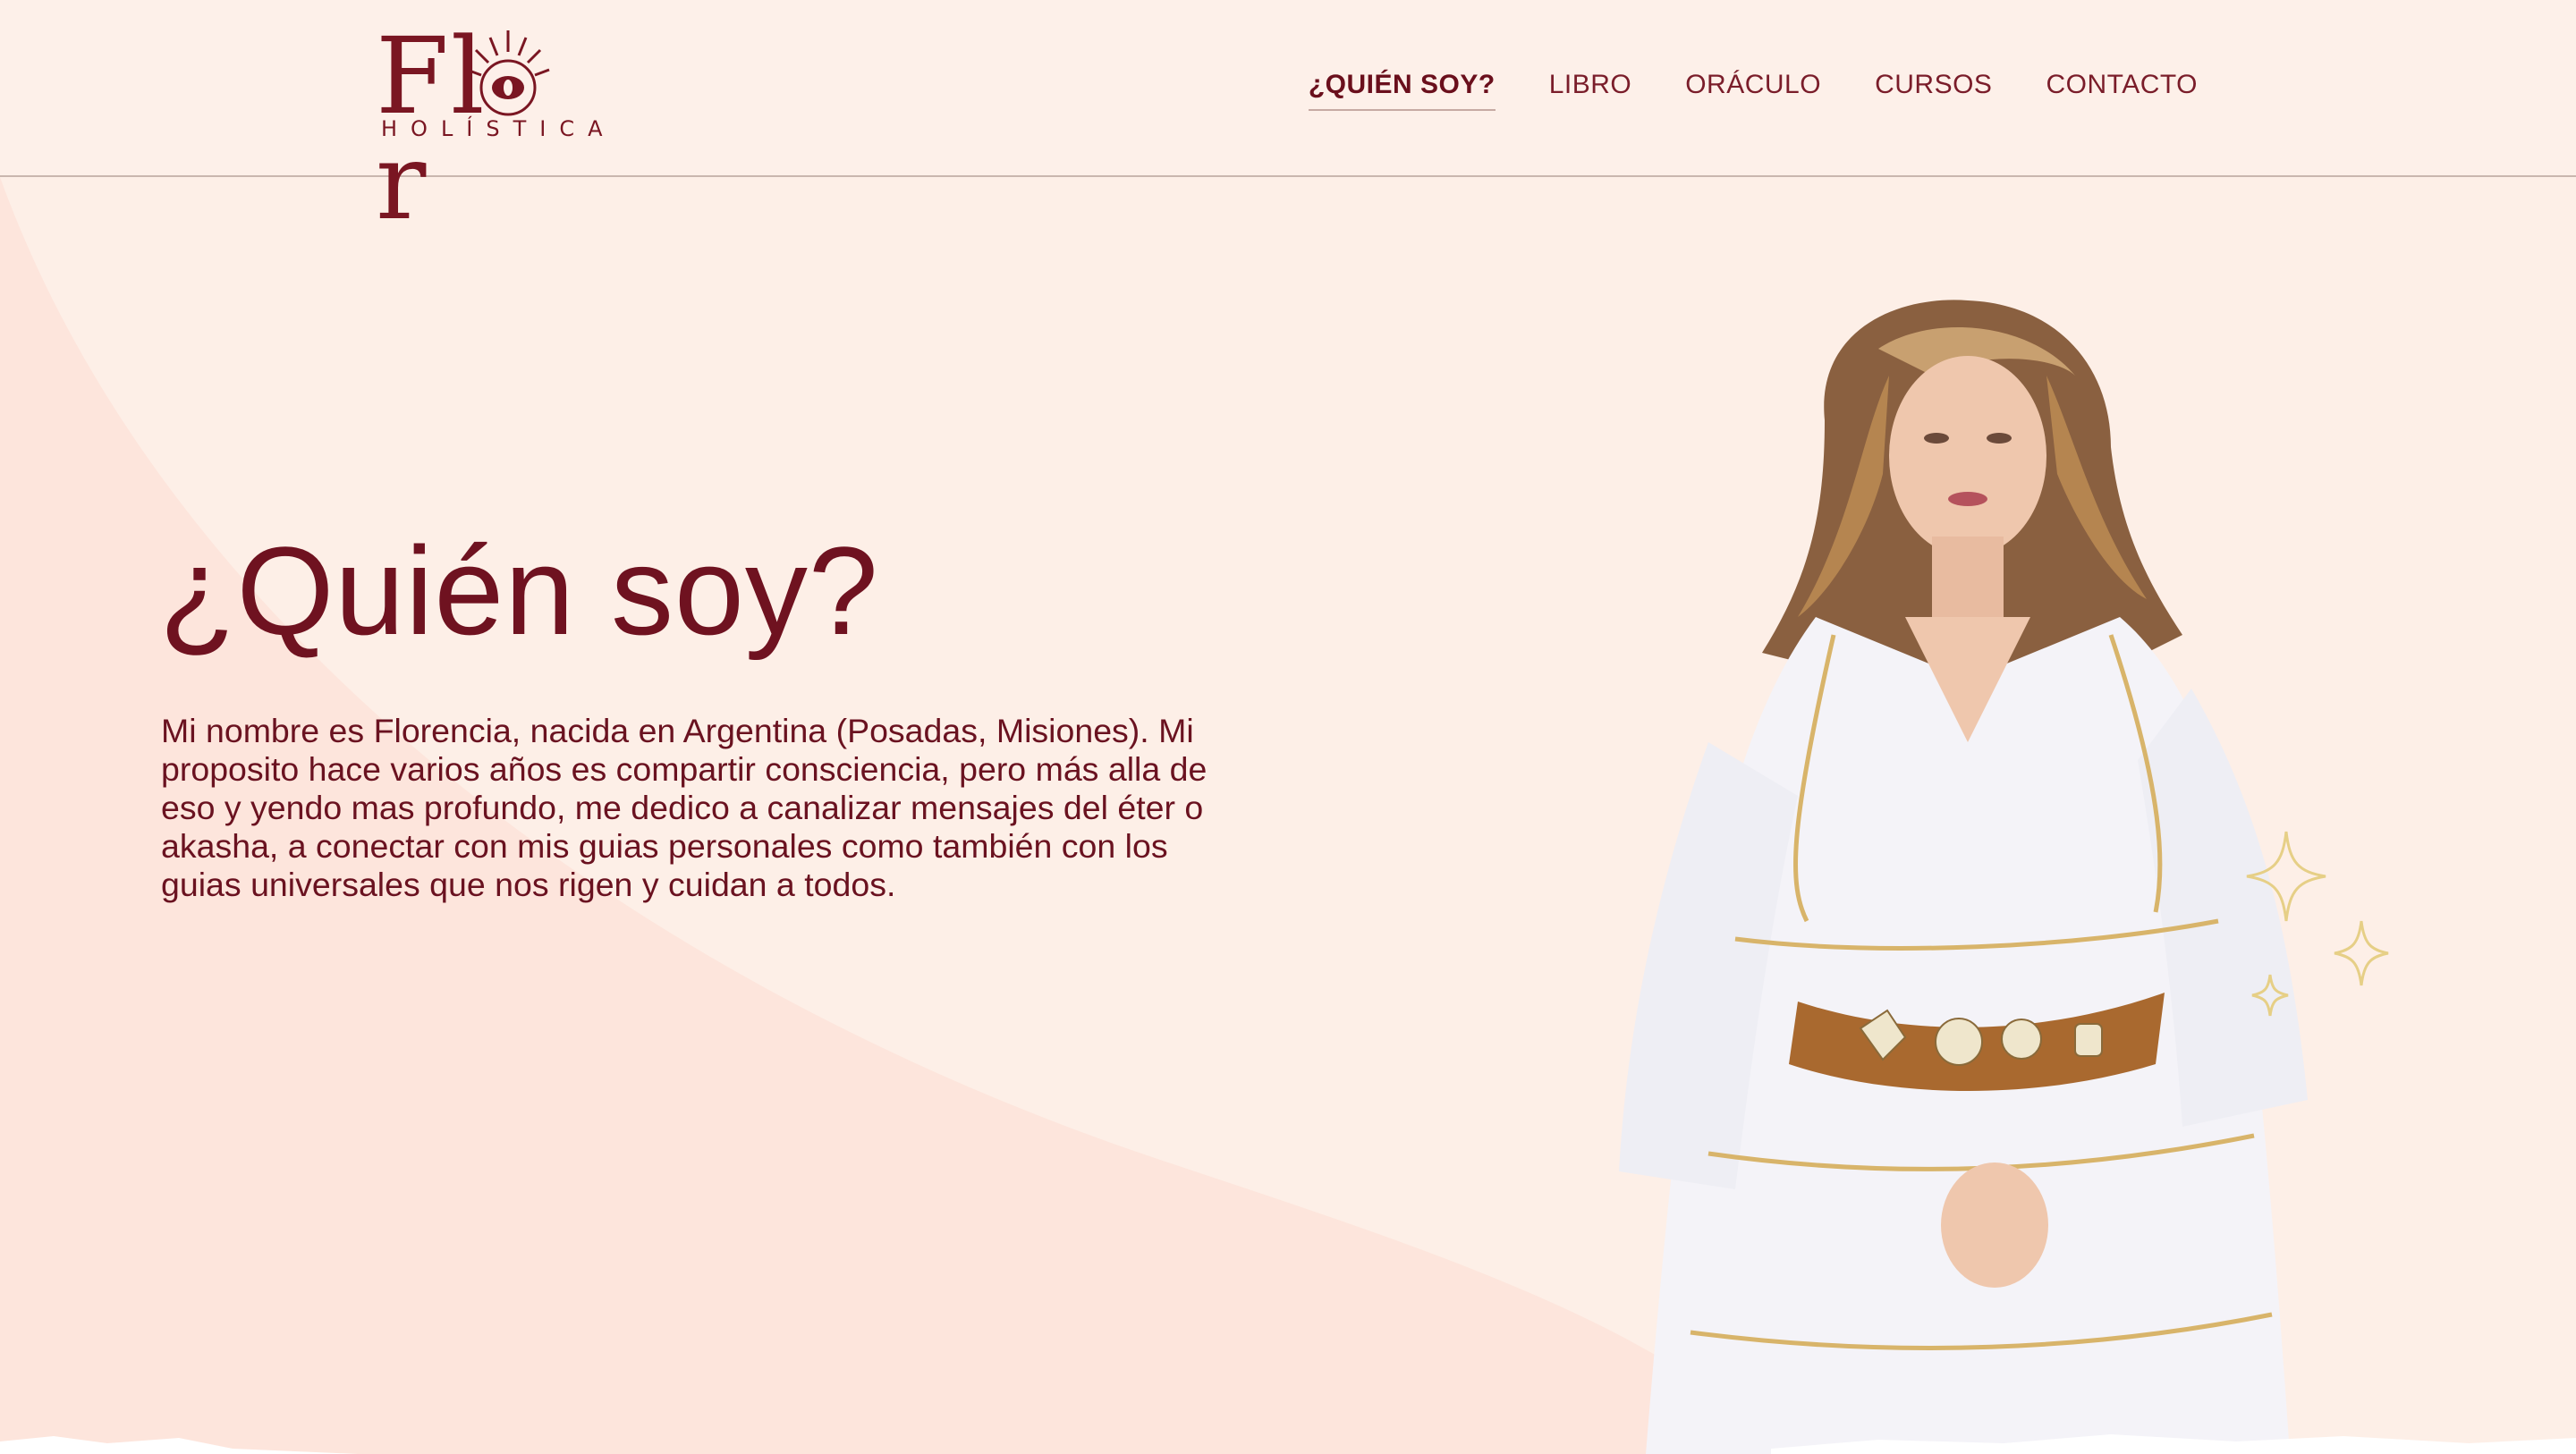  What do you see at coordinates (498, 129) in the screenshot?
I see `logo-subtitle: HOLÍSTICA` at bounding box center [498, 129].